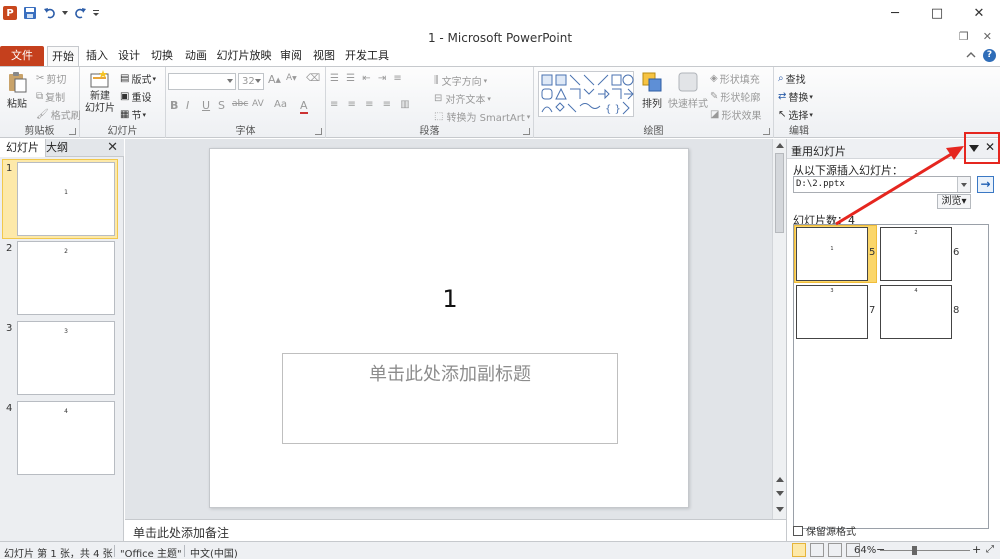  Describe the element at coordinates (57, 148) in the screenshot. I see `tab-outline: 大纲` at that location.